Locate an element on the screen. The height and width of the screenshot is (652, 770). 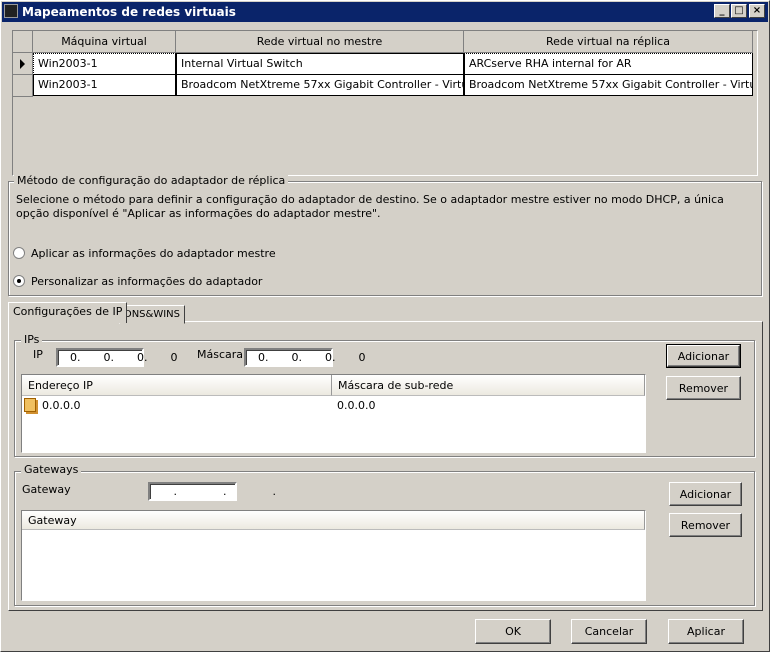
gateway-label: Gateway is located at coordinates (46, 489).